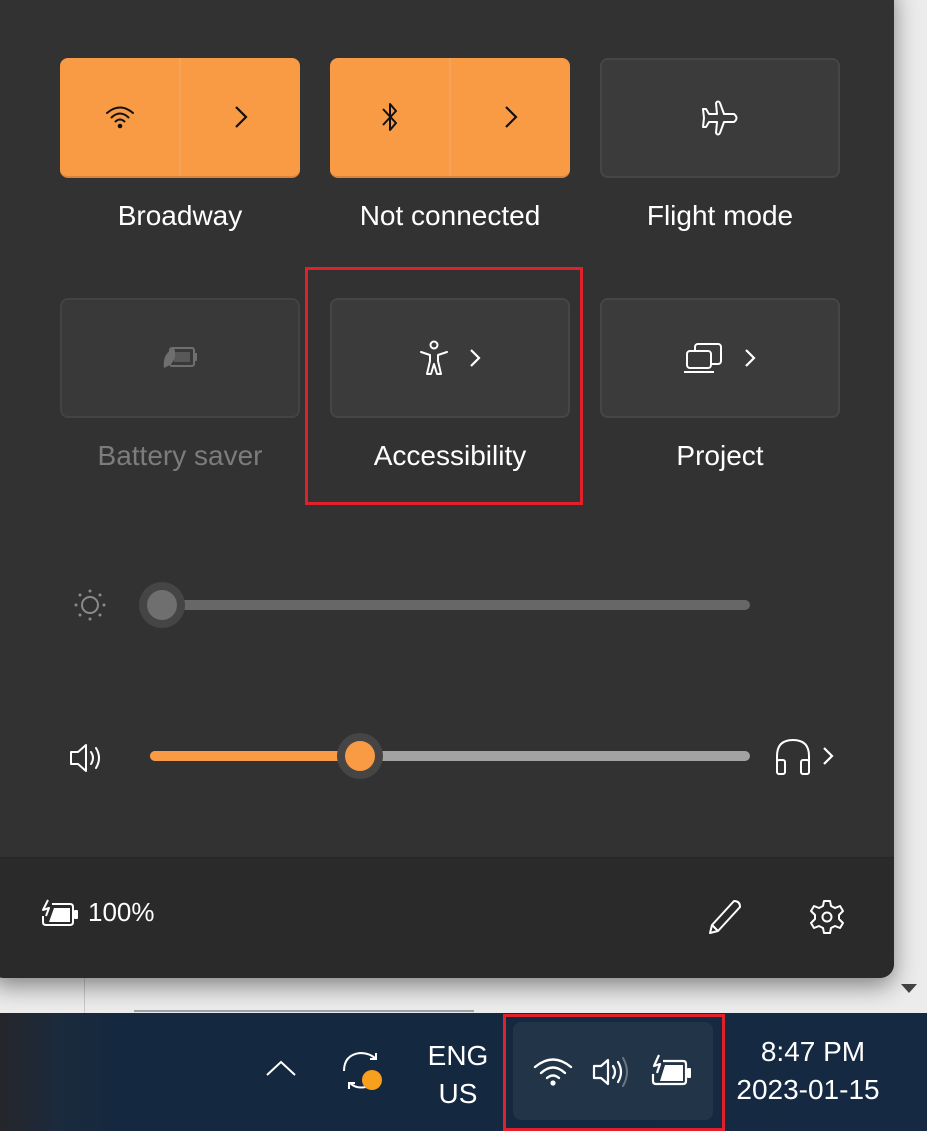  Describe the element at coordinates (162, 605) in the screenshot. I see `brightness-thumb` at that location.